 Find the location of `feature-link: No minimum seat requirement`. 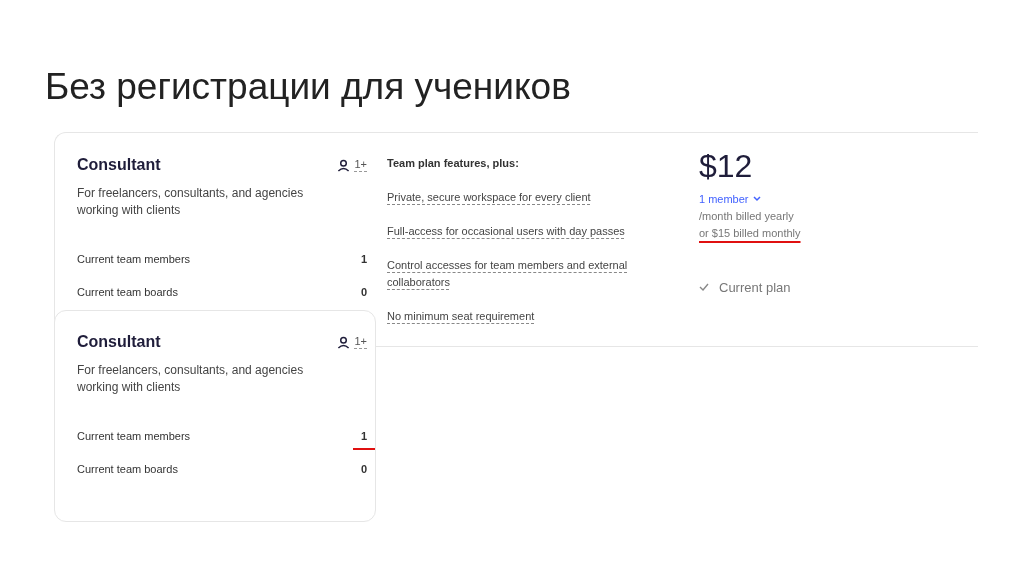

feature-link: No minimum seat requirement is located at coordinates (461, 316).